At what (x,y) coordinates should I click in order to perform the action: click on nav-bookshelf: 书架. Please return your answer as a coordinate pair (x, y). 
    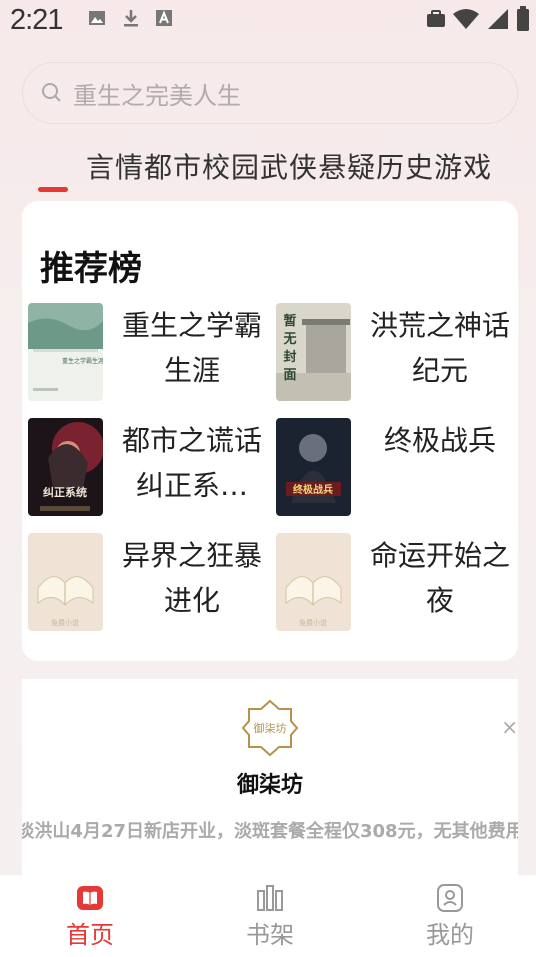
    Looking at the image, I should click on (270, 916).